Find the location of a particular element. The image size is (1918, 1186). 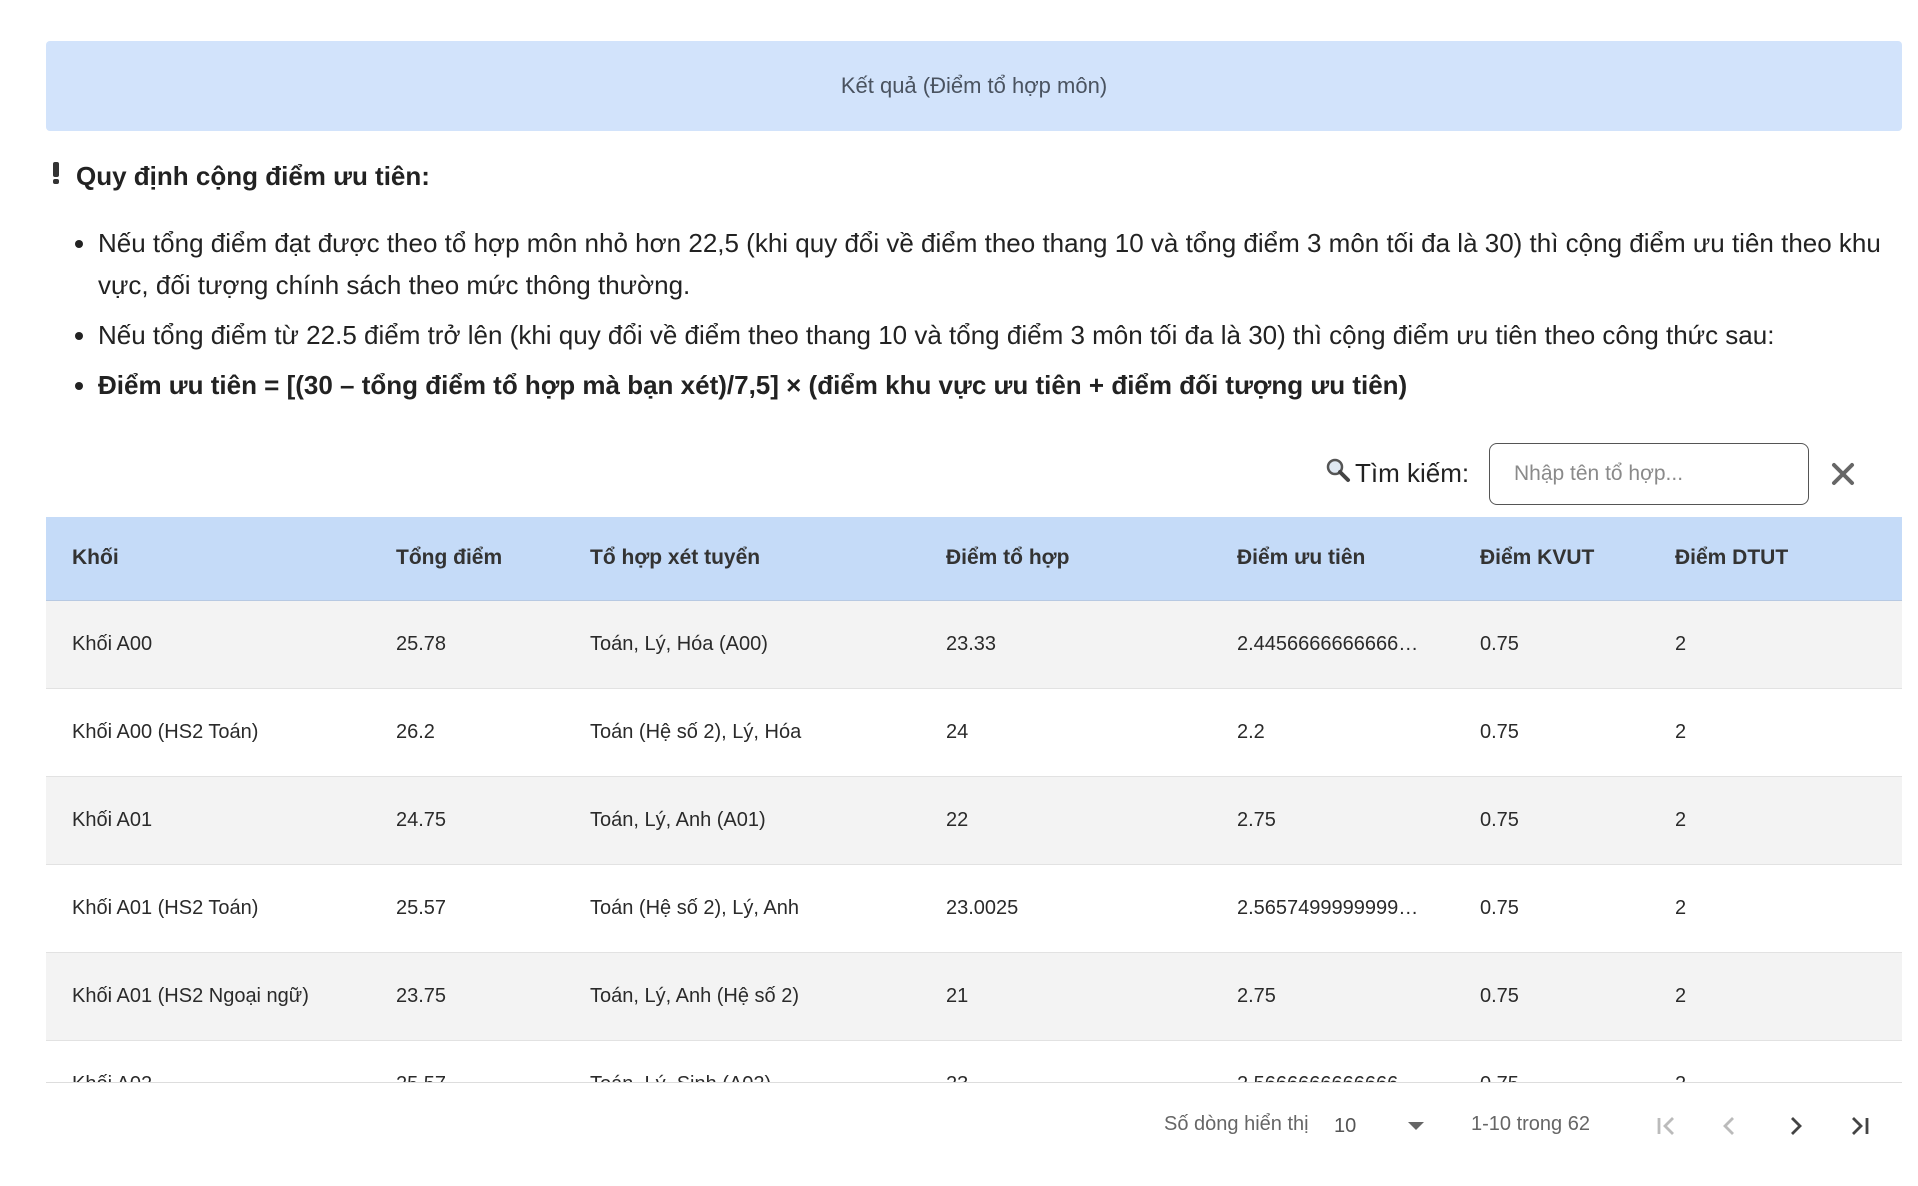

rows-per-page-value: 10 is located at coordinates (1345, 1125).